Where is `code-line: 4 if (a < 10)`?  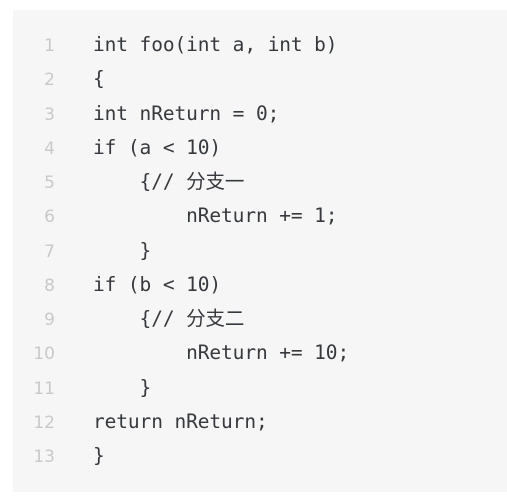 code-line: 4 if (a < 10) is located at coordinates (260, 148).